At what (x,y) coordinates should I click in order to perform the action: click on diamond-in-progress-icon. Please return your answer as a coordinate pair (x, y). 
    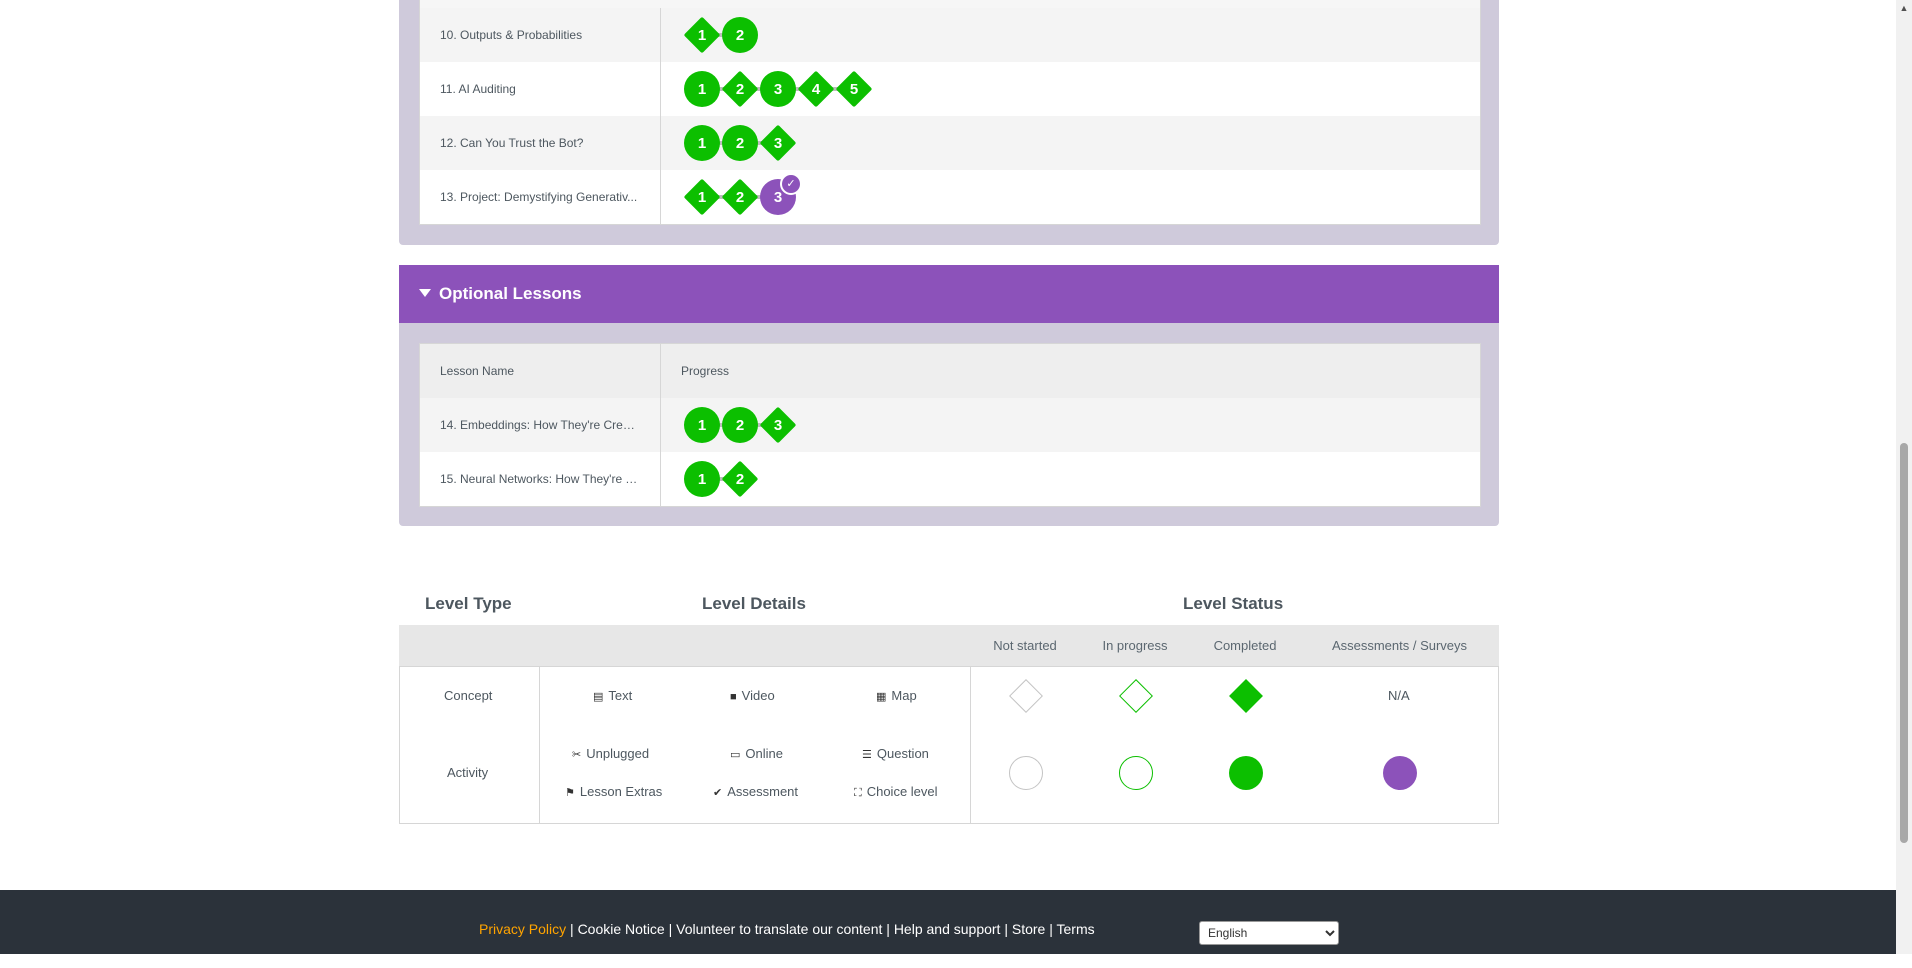
    Looking at the image, I should click on (1136, 696).